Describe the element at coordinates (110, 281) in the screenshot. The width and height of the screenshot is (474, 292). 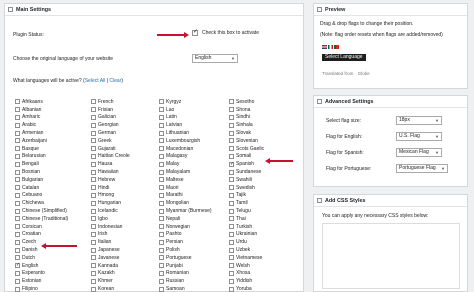
I see `language-option: Khmer` at that location.